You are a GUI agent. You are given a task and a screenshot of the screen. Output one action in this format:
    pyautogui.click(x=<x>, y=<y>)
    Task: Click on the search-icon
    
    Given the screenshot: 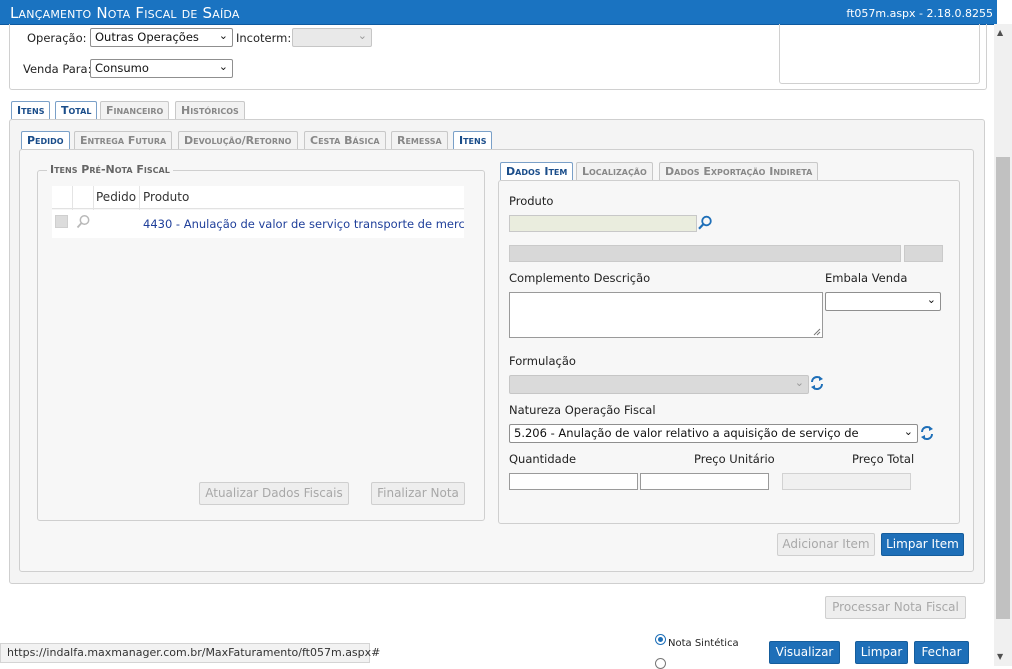 What is the action you would take?
    pyautogui.click(x=705, y=223)
    